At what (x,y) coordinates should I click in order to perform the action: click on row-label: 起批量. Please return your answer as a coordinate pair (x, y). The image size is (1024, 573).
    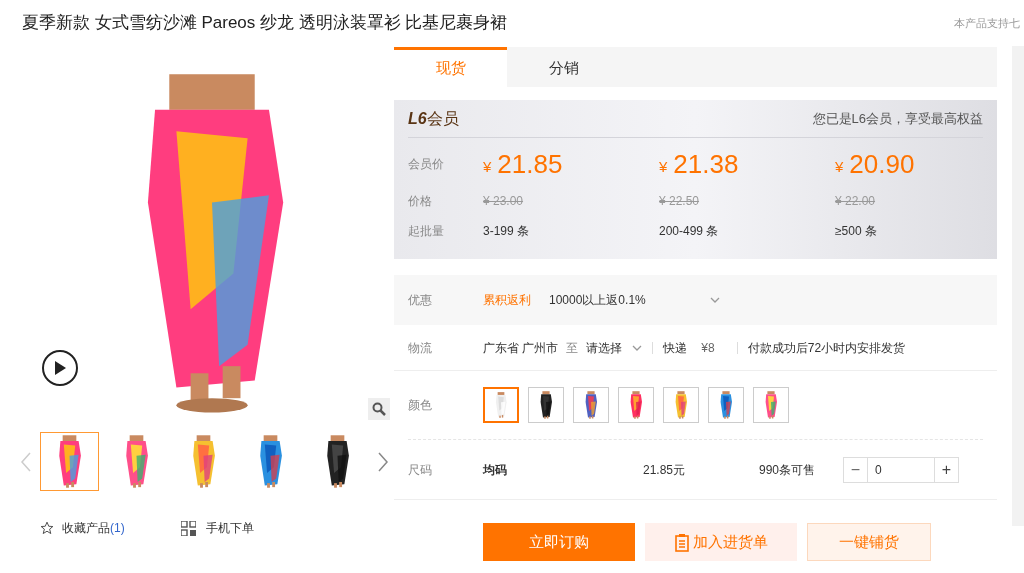
    Looking at the image, I should click on (426, 231).